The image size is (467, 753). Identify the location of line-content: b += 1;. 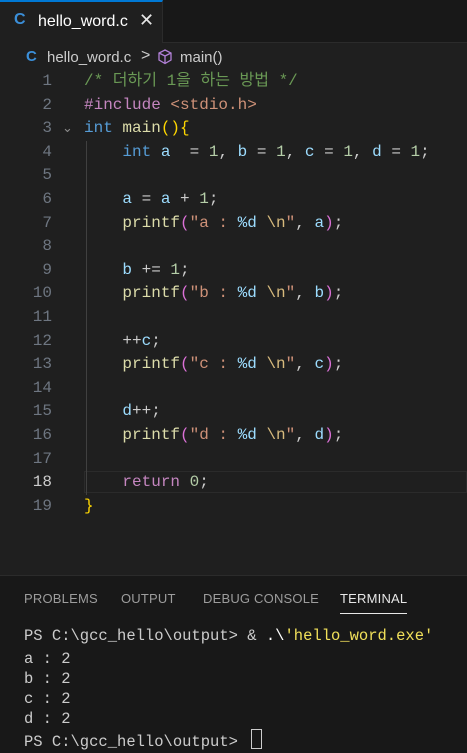
(156, 269).